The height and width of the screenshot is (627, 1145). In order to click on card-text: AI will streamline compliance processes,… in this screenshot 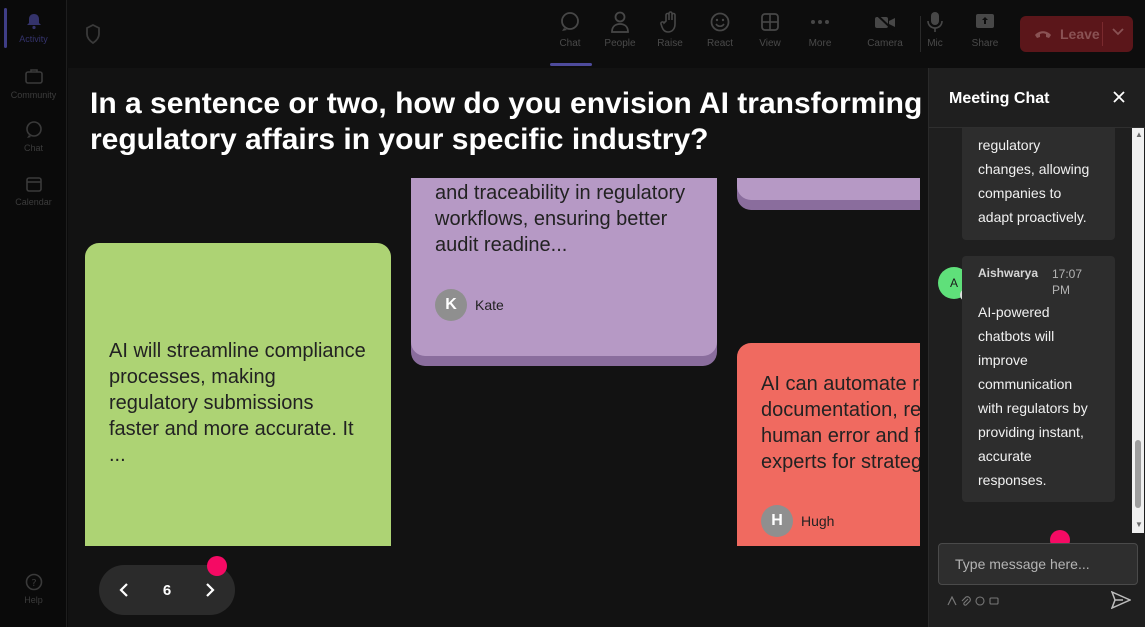, I will do `click(244, 403)`.